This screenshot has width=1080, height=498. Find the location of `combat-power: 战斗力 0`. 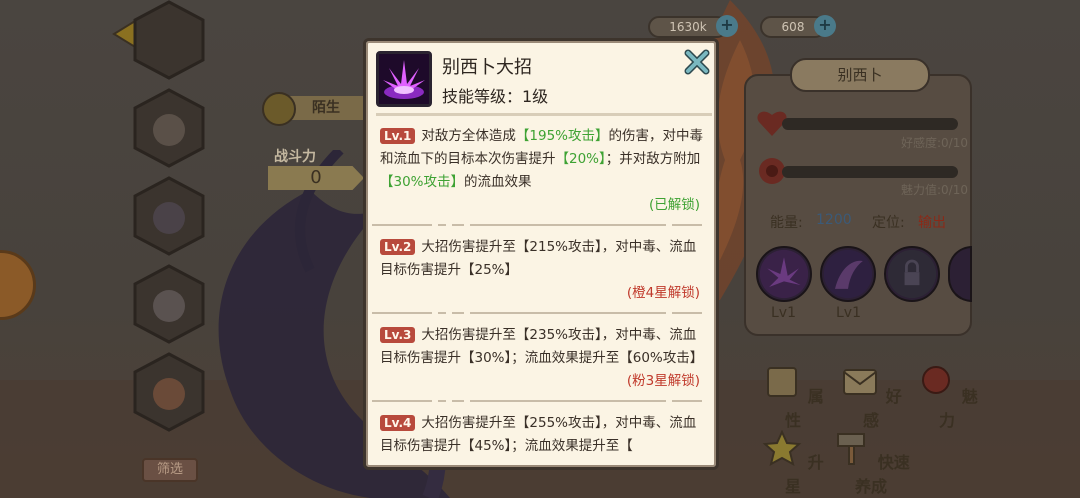

combat-power: 战斗力 0 is located at coordinates (316, 168).